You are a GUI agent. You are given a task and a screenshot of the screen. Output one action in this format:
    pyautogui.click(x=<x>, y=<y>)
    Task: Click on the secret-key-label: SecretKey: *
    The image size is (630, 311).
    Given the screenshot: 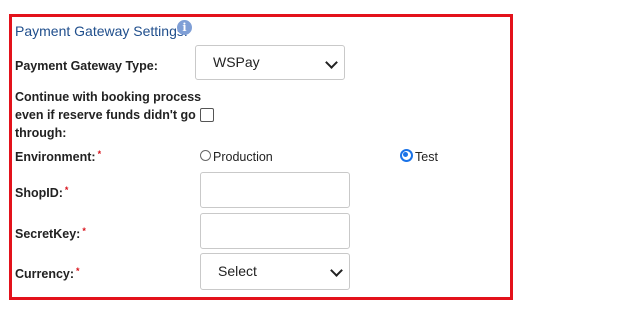 What is the action you would take?
    pyautogui.click(x=50, y=234)
    